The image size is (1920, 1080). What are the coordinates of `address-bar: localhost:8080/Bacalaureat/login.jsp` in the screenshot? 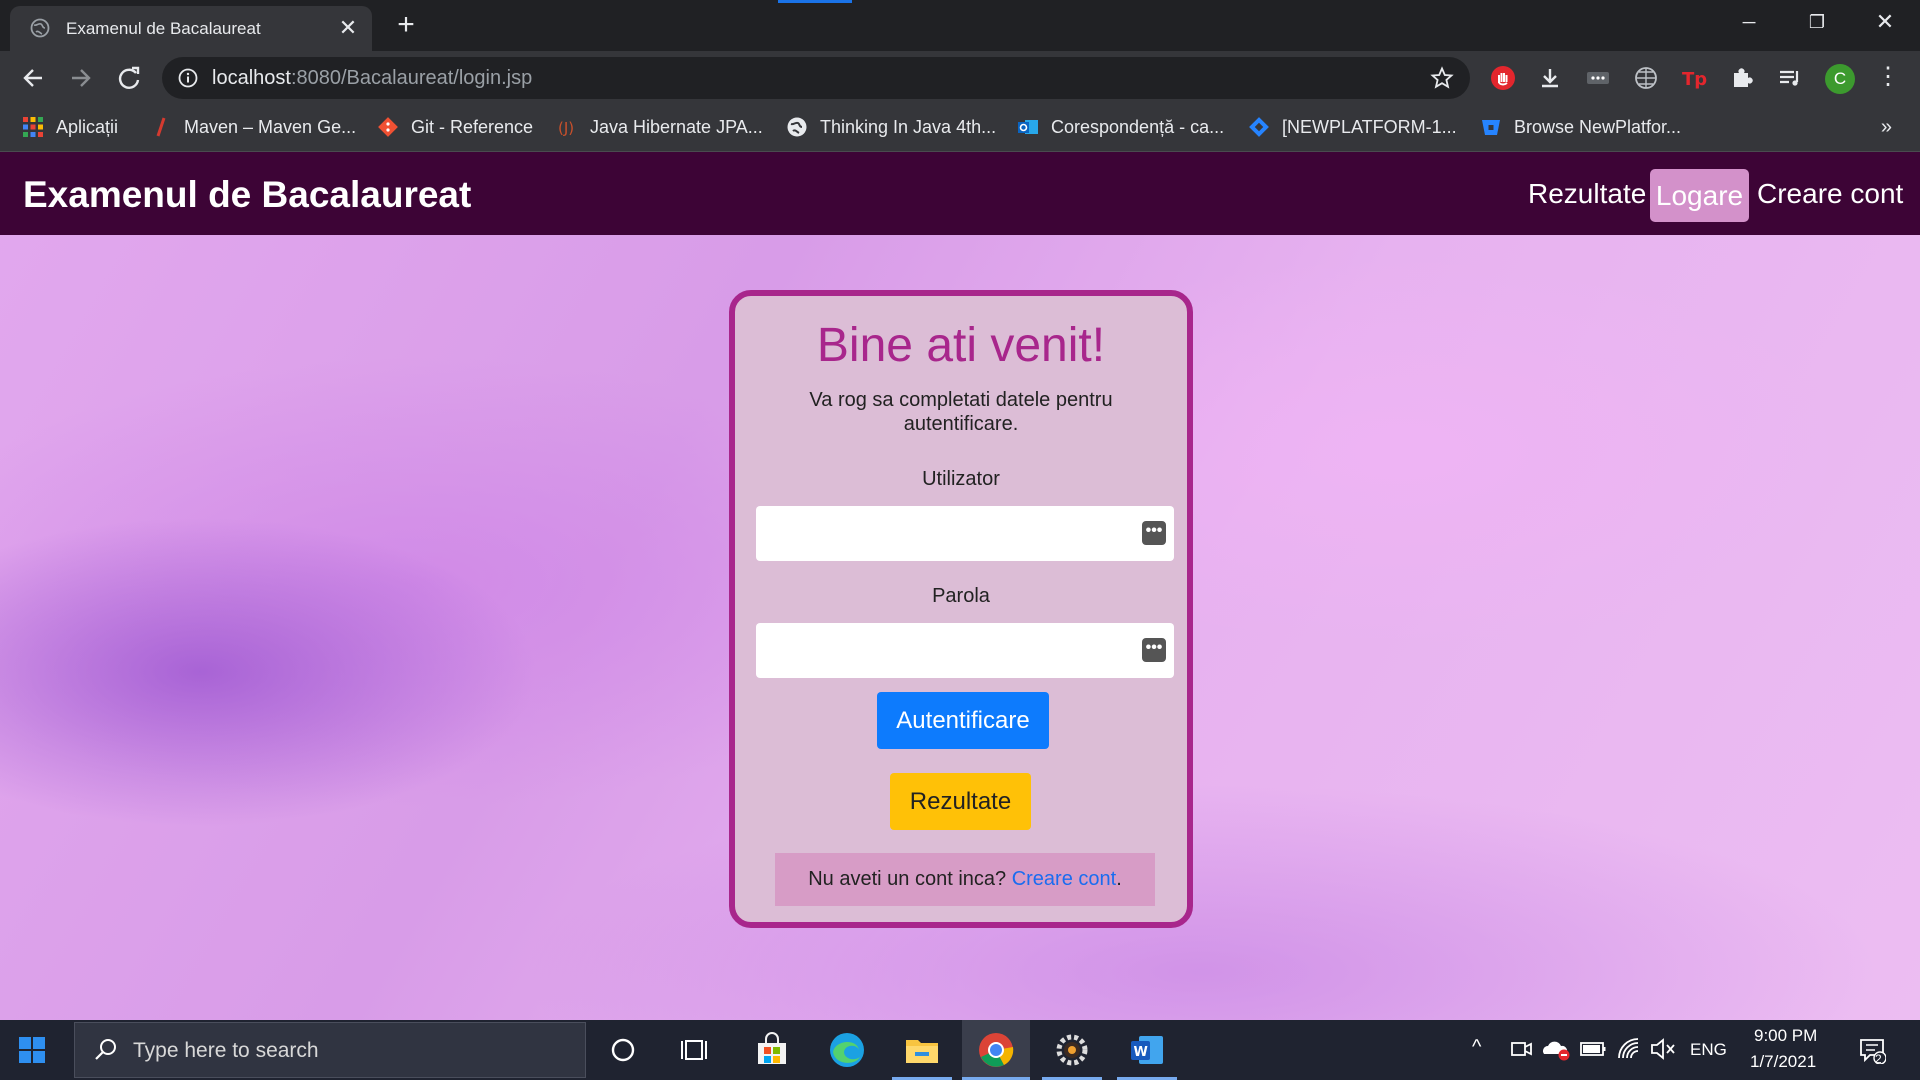 It's located at (816, 78).